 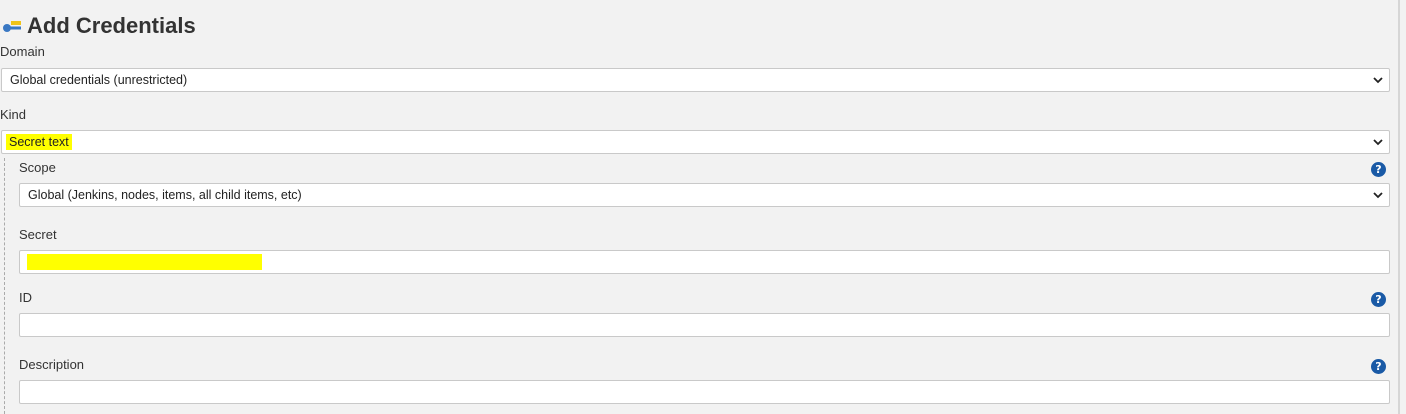 I want to click on page-header: Add Credentials, so click(x=99, y=26).